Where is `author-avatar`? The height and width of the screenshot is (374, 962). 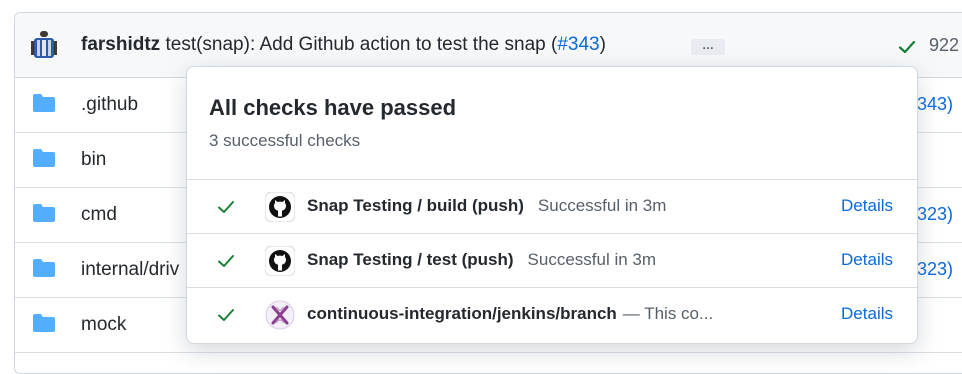 author-avatar is located at coordinates (44, 45).